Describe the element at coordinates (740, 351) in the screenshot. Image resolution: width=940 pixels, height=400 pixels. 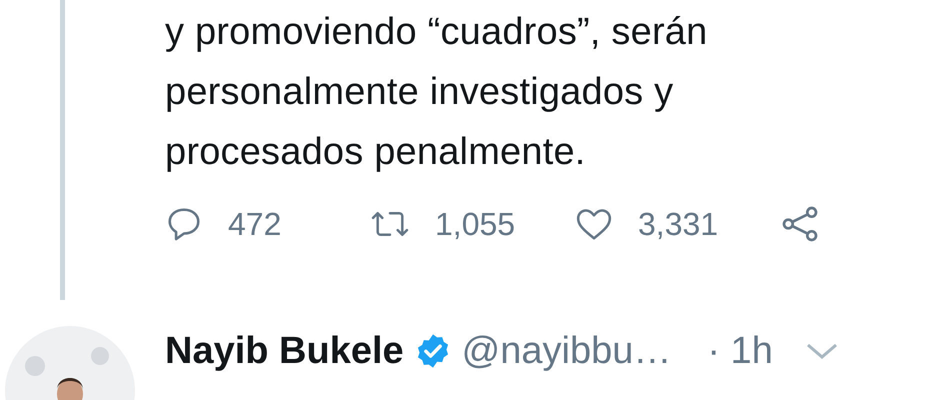
I see `tweet-time: · 1h` at that location.